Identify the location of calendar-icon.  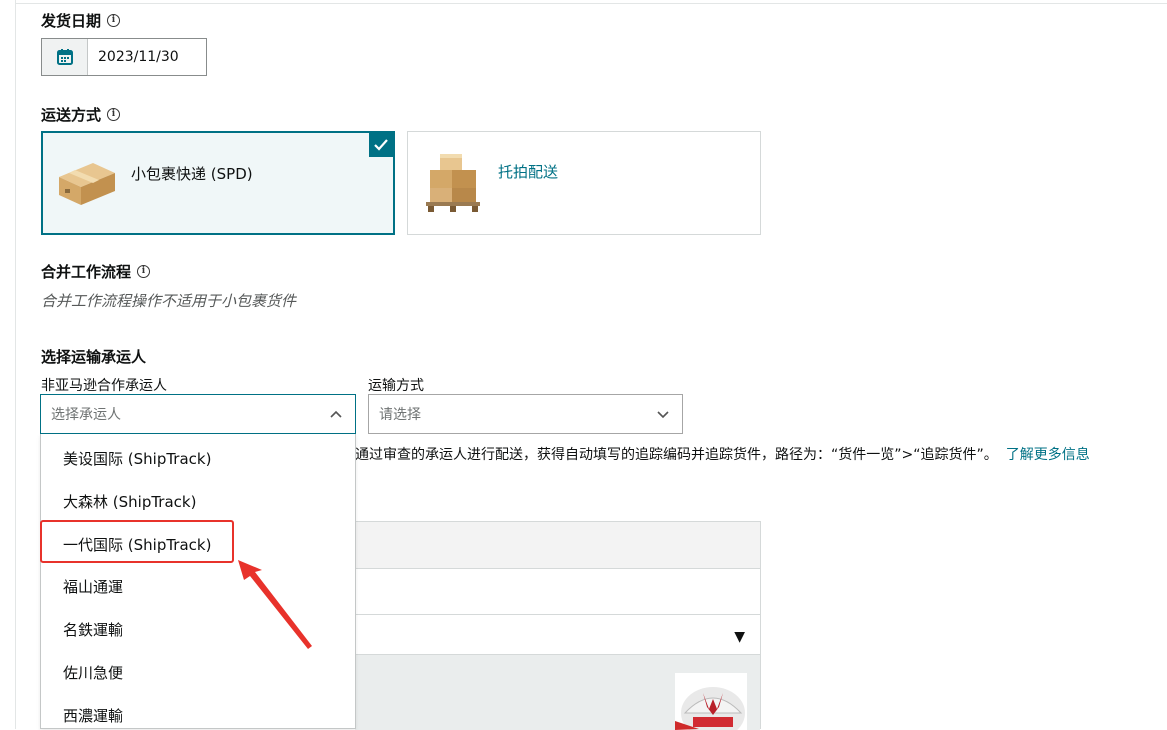
(64, 57).